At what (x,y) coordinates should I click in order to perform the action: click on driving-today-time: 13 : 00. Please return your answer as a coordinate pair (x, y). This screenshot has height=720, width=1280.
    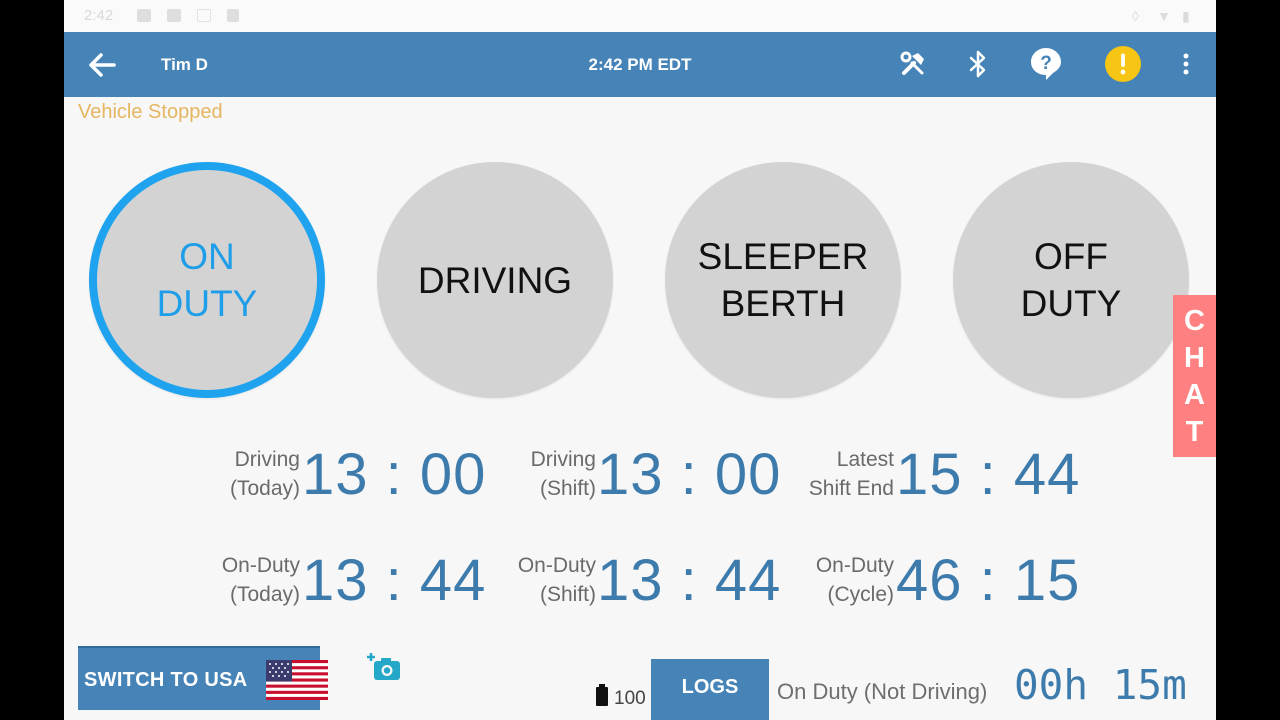
    Looking at the image, I should click on (394, 474).